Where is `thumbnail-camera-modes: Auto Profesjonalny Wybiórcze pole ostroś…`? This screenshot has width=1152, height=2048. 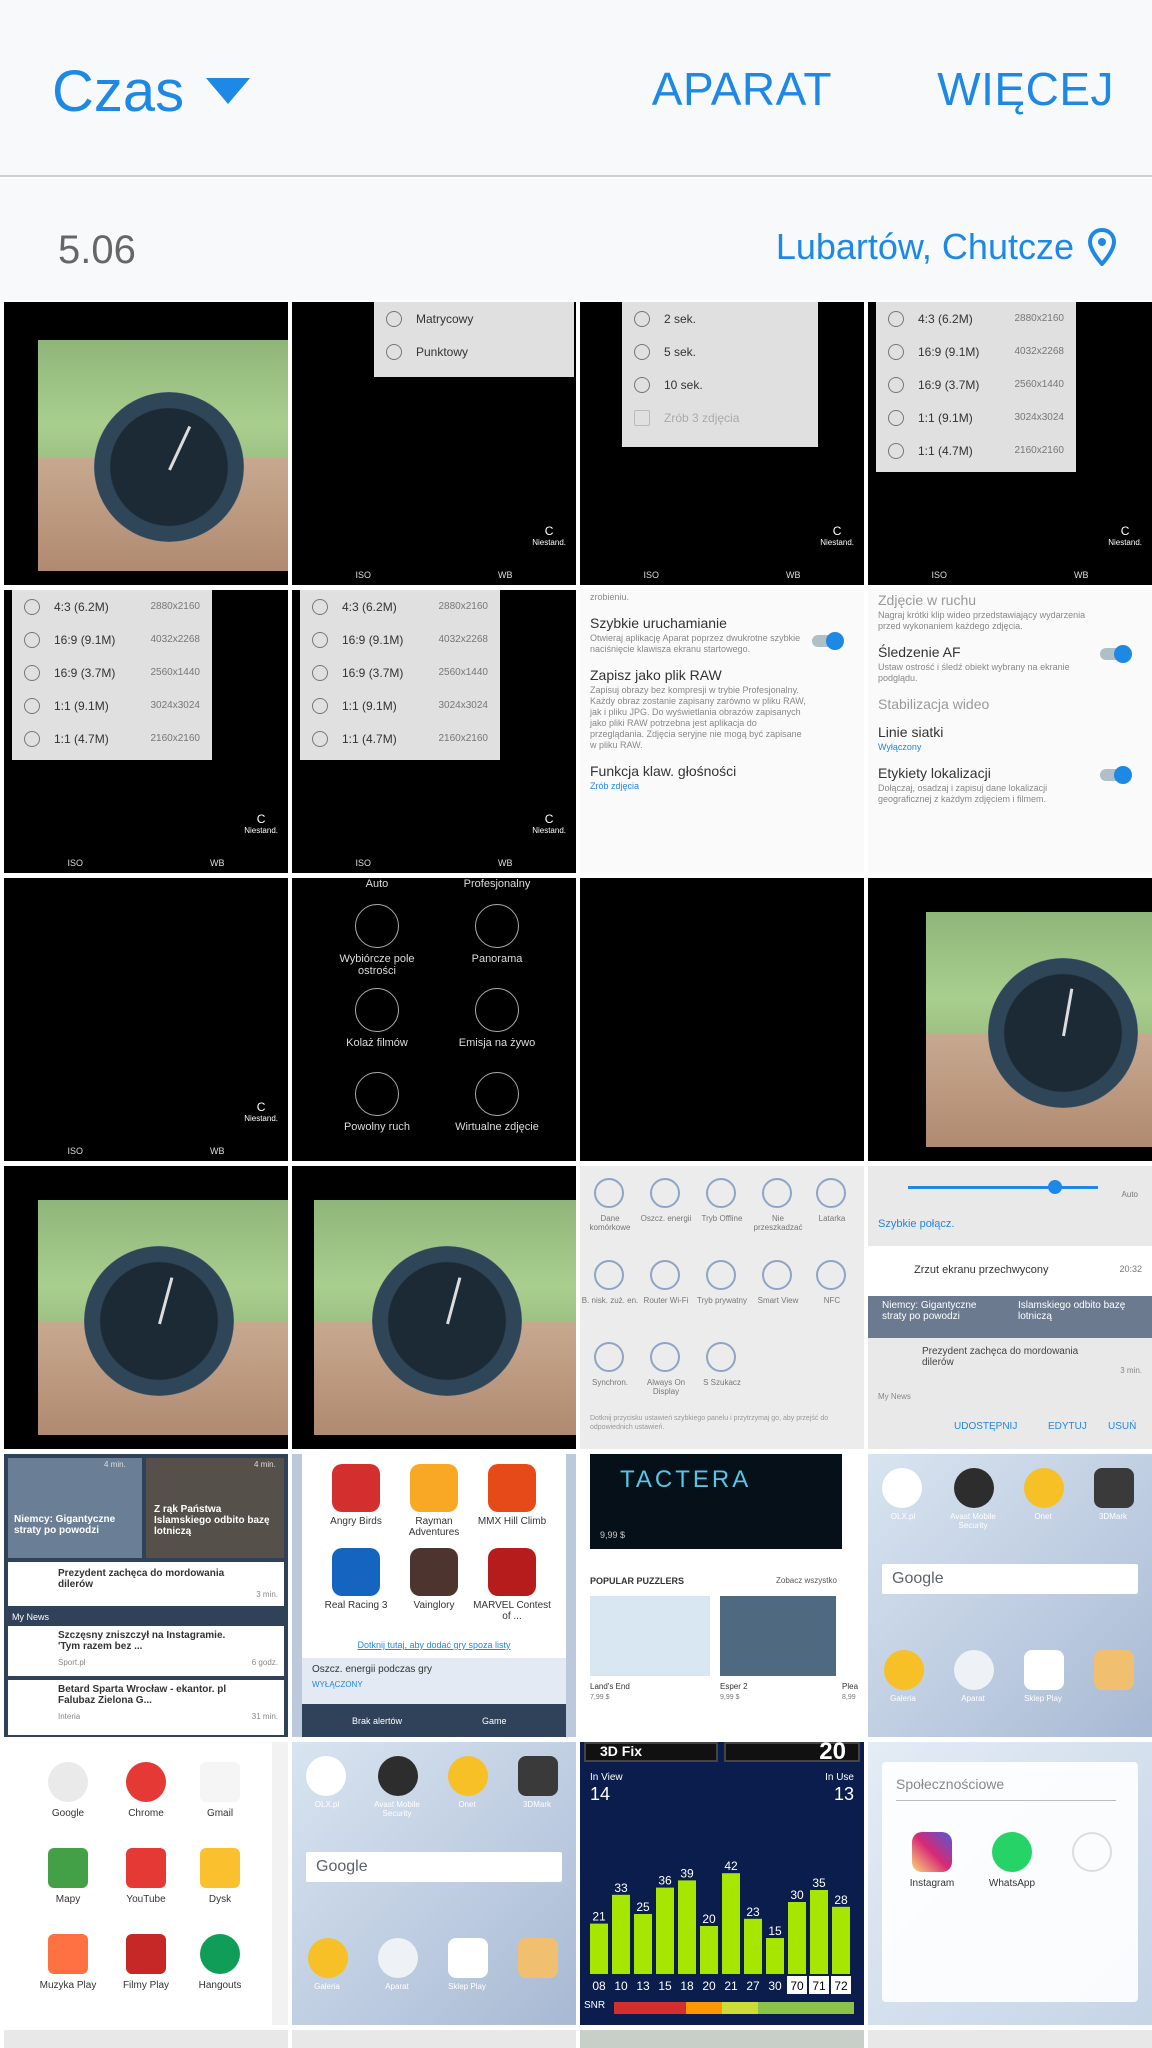
thumbnail-camera-modes: Auto Profesjonalny Wybiórcze pole ostroś… is located at coordinates (434, 1019).